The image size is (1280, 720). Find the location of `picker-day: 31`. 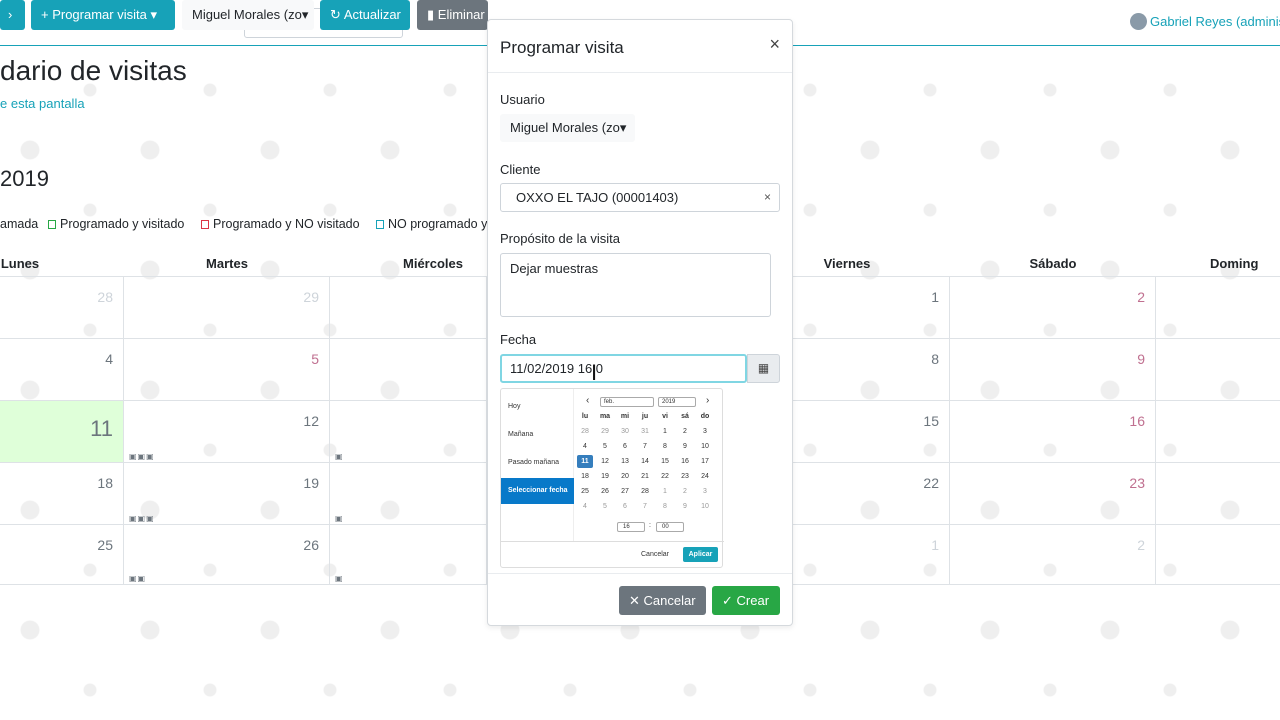

picker-day: 31 is located at coordinates (645, 431).